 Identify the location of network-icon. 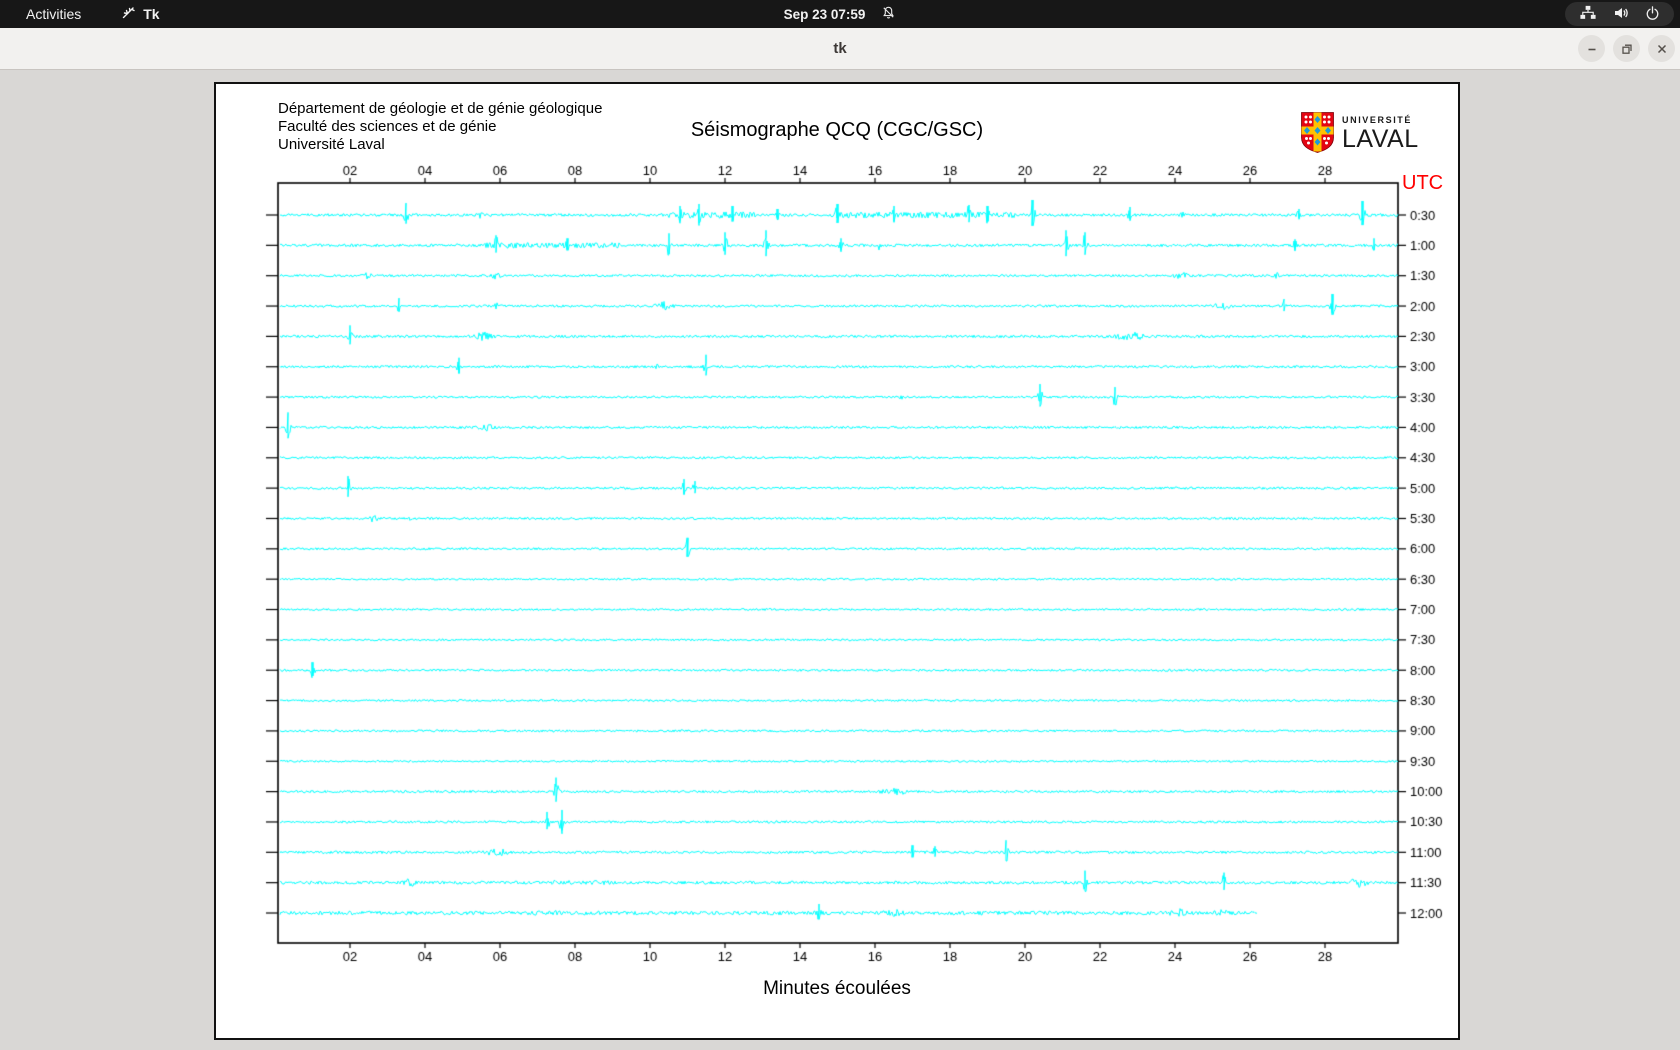
(1588, 14).